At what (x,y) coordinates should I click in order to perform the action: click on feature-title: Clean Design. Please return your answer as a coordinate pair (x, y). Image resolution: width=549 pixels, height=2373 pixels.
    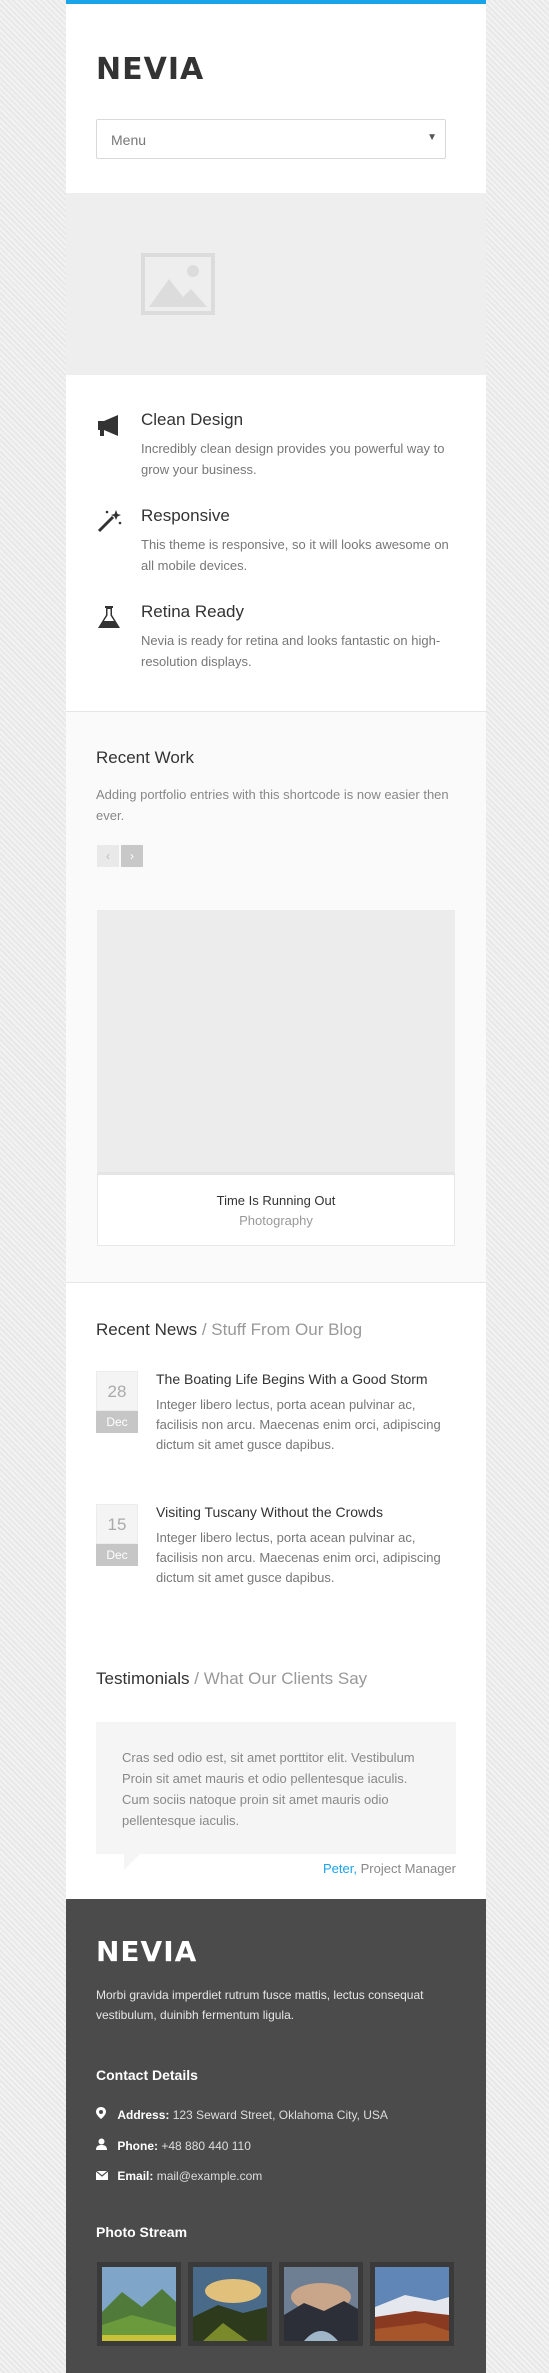
    Looking at the image, I should click on (192, 419).